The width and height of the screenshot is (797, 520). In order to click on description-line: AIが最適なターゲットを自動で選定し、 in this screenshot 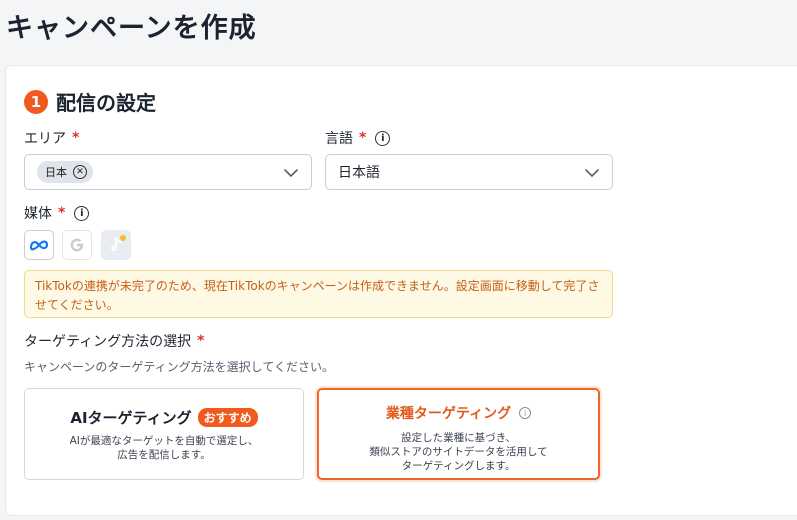, I will do `click(164, 441)`.